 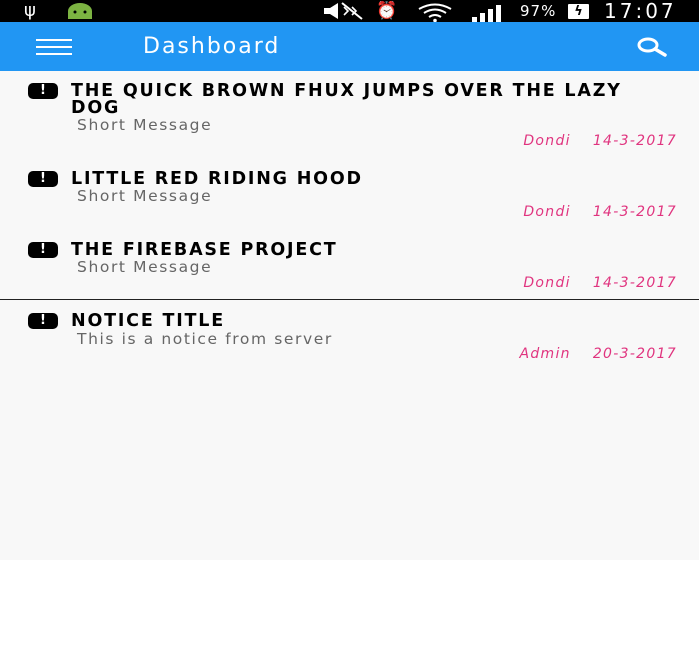 What do you see at coordinates (640, 11) in the screenshot?
I see `clock: 17:07` at bounding box center [640, 11].